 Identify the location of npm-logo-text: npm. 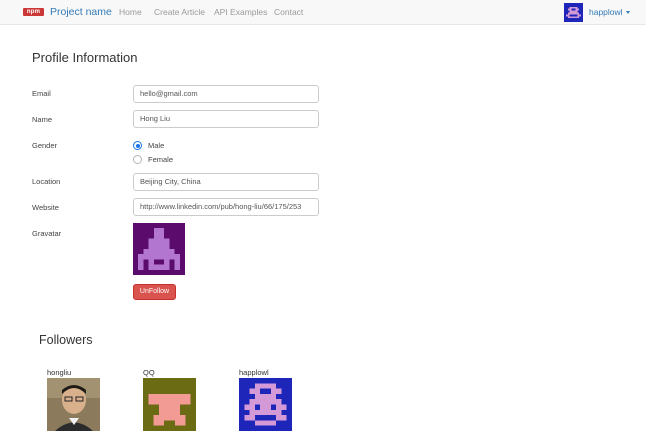
(33, 12).